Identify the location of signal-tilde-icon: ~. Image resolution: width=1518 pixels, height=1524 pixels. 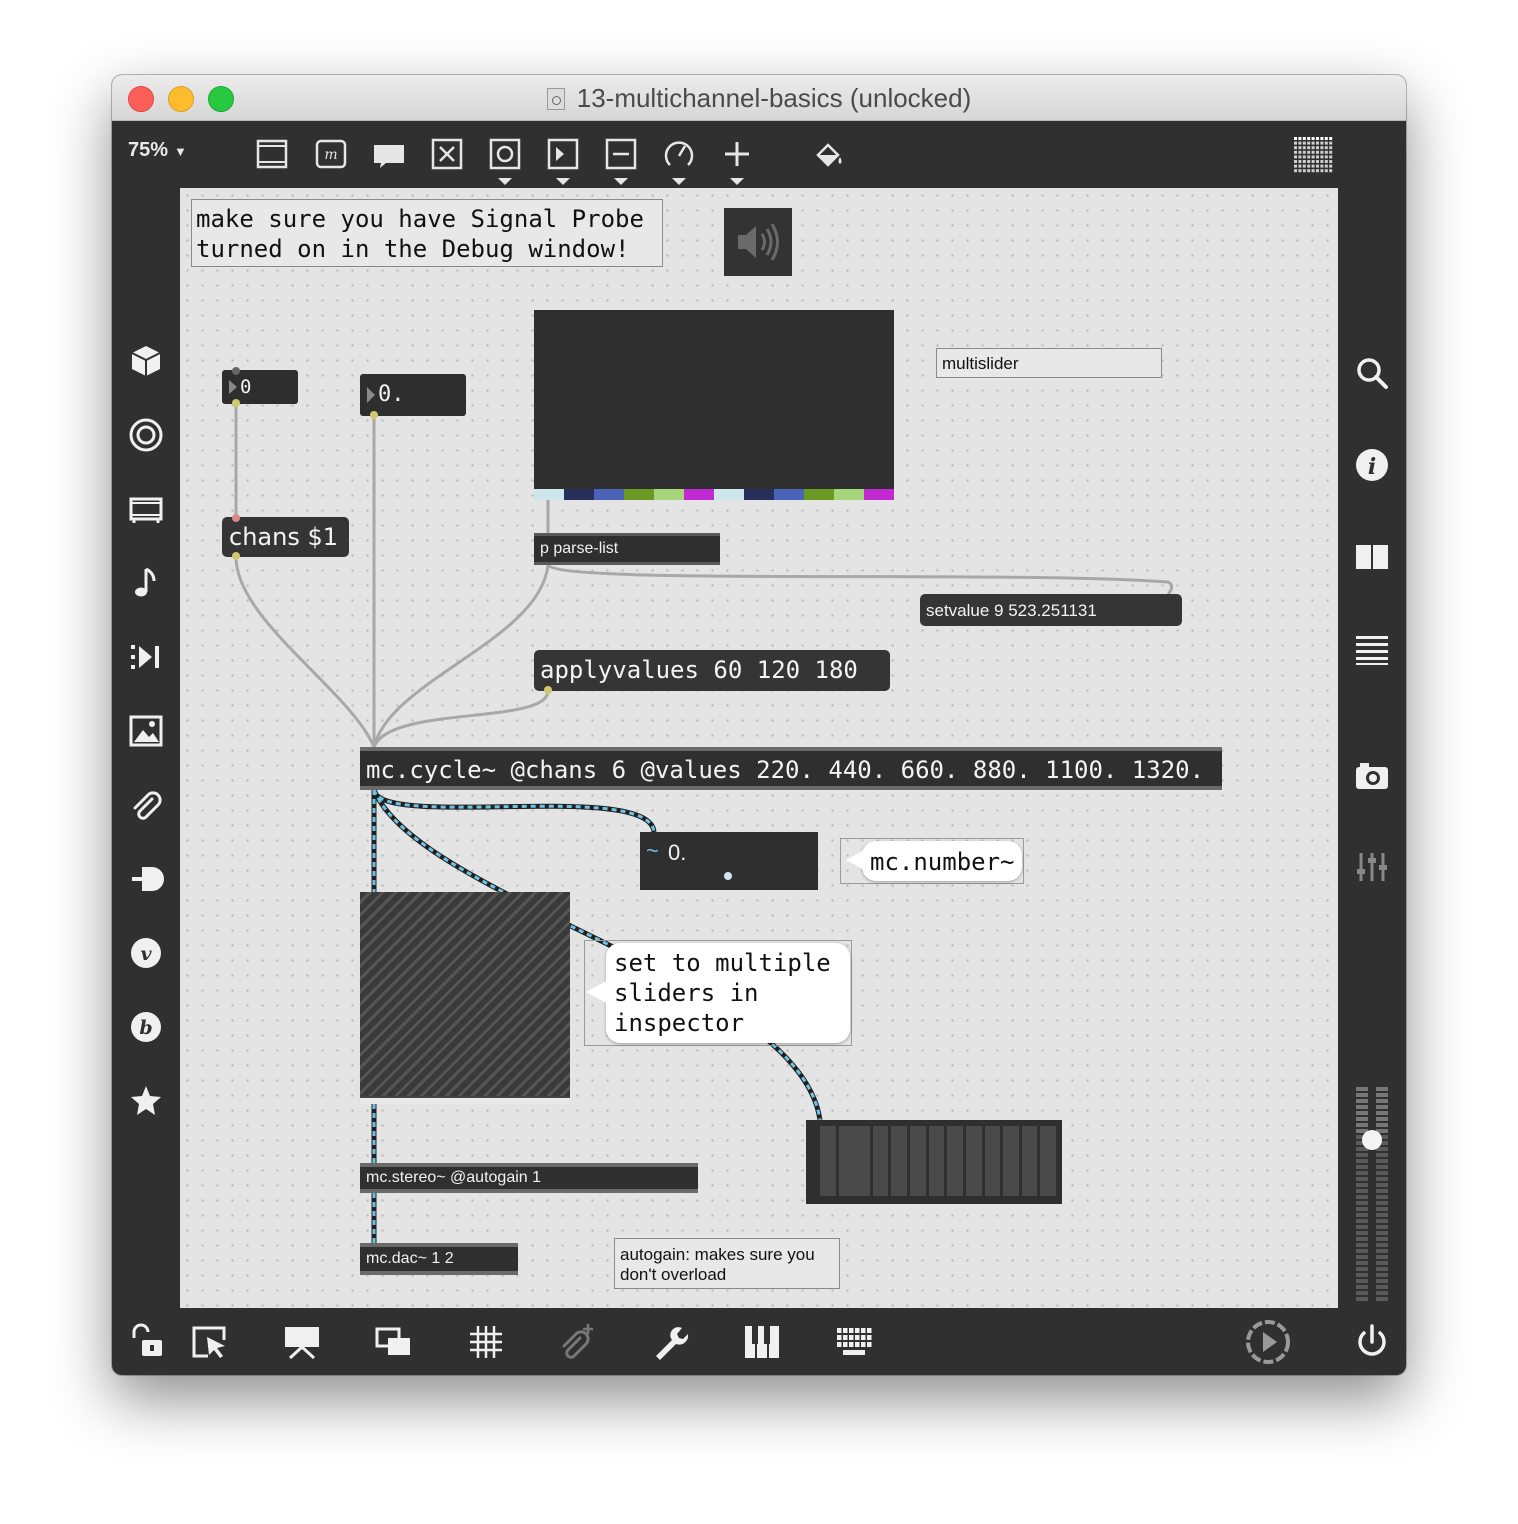
(652, 850).